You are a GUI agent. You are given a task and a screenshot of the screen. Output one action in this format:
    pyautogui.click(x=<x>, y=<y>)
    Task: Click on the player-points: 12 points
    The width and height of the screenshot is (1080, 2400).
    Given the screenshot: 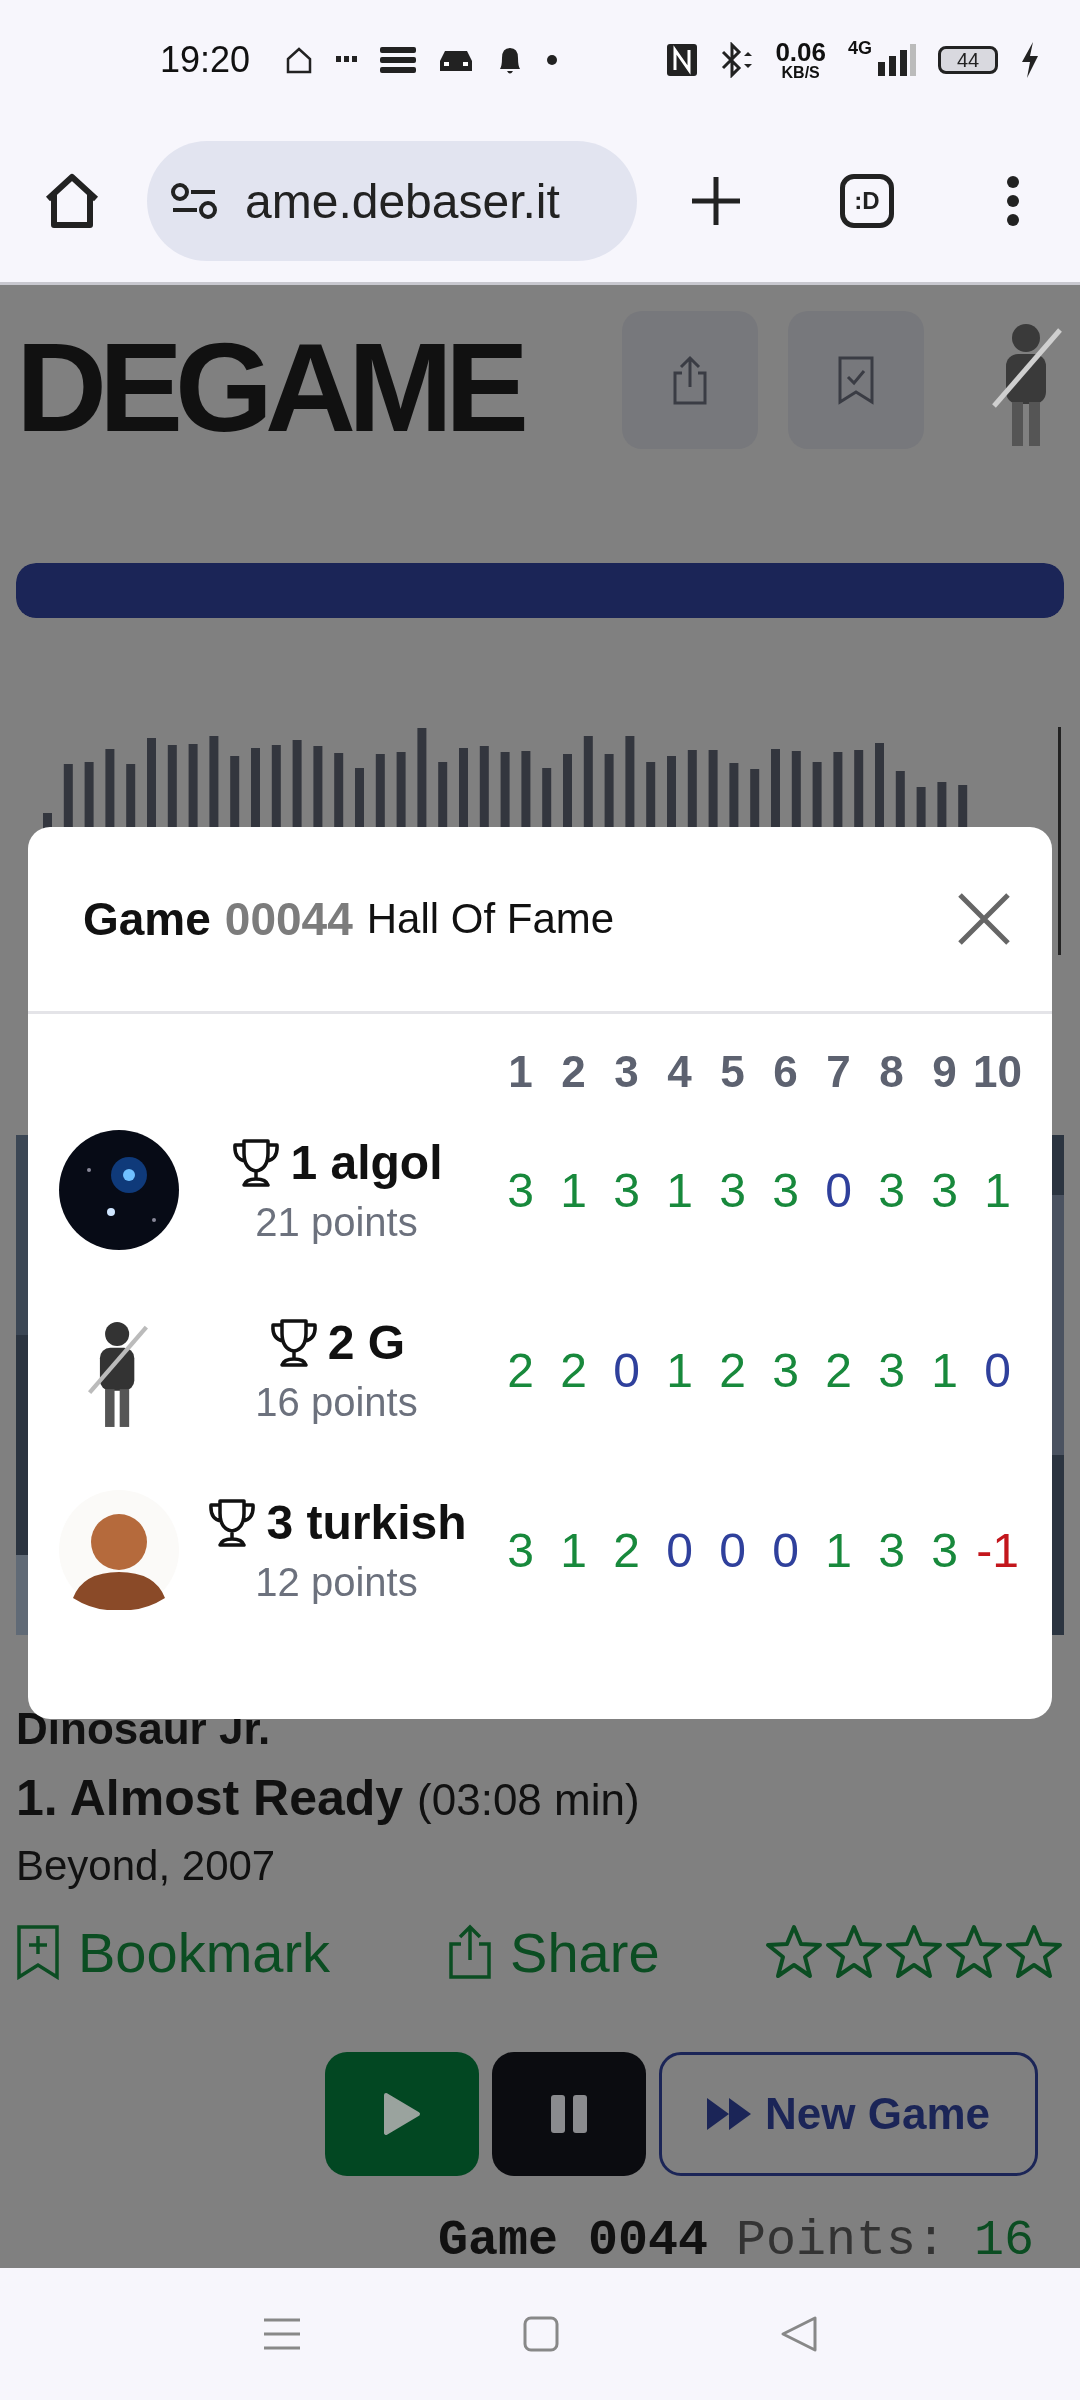 What is the action you would take?
    pyautogui.click(x=336, y=1582)
    